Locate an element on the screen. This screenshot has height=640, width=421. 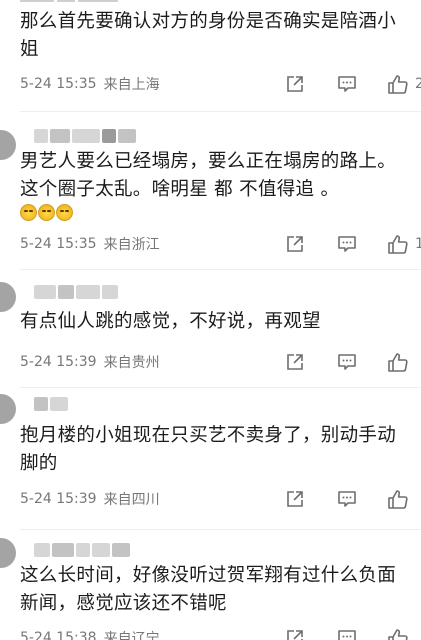
comment-location: 来自浙江 is located at coordinates (131, 245).